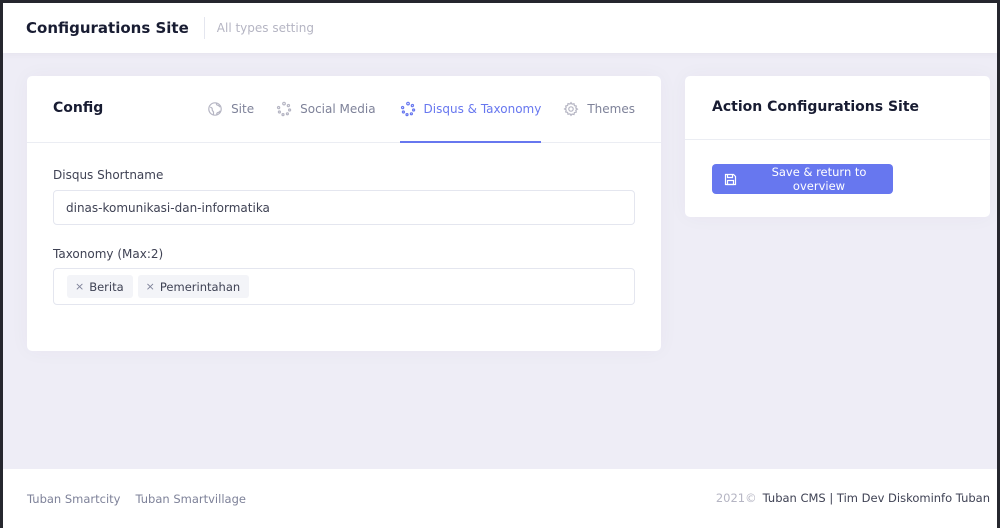 The image size is (1000, 528). Describe the element at coordinates (200, 286) in the screenshot. I see `taxonomy-tag-label: Pemerintahan` at that location.